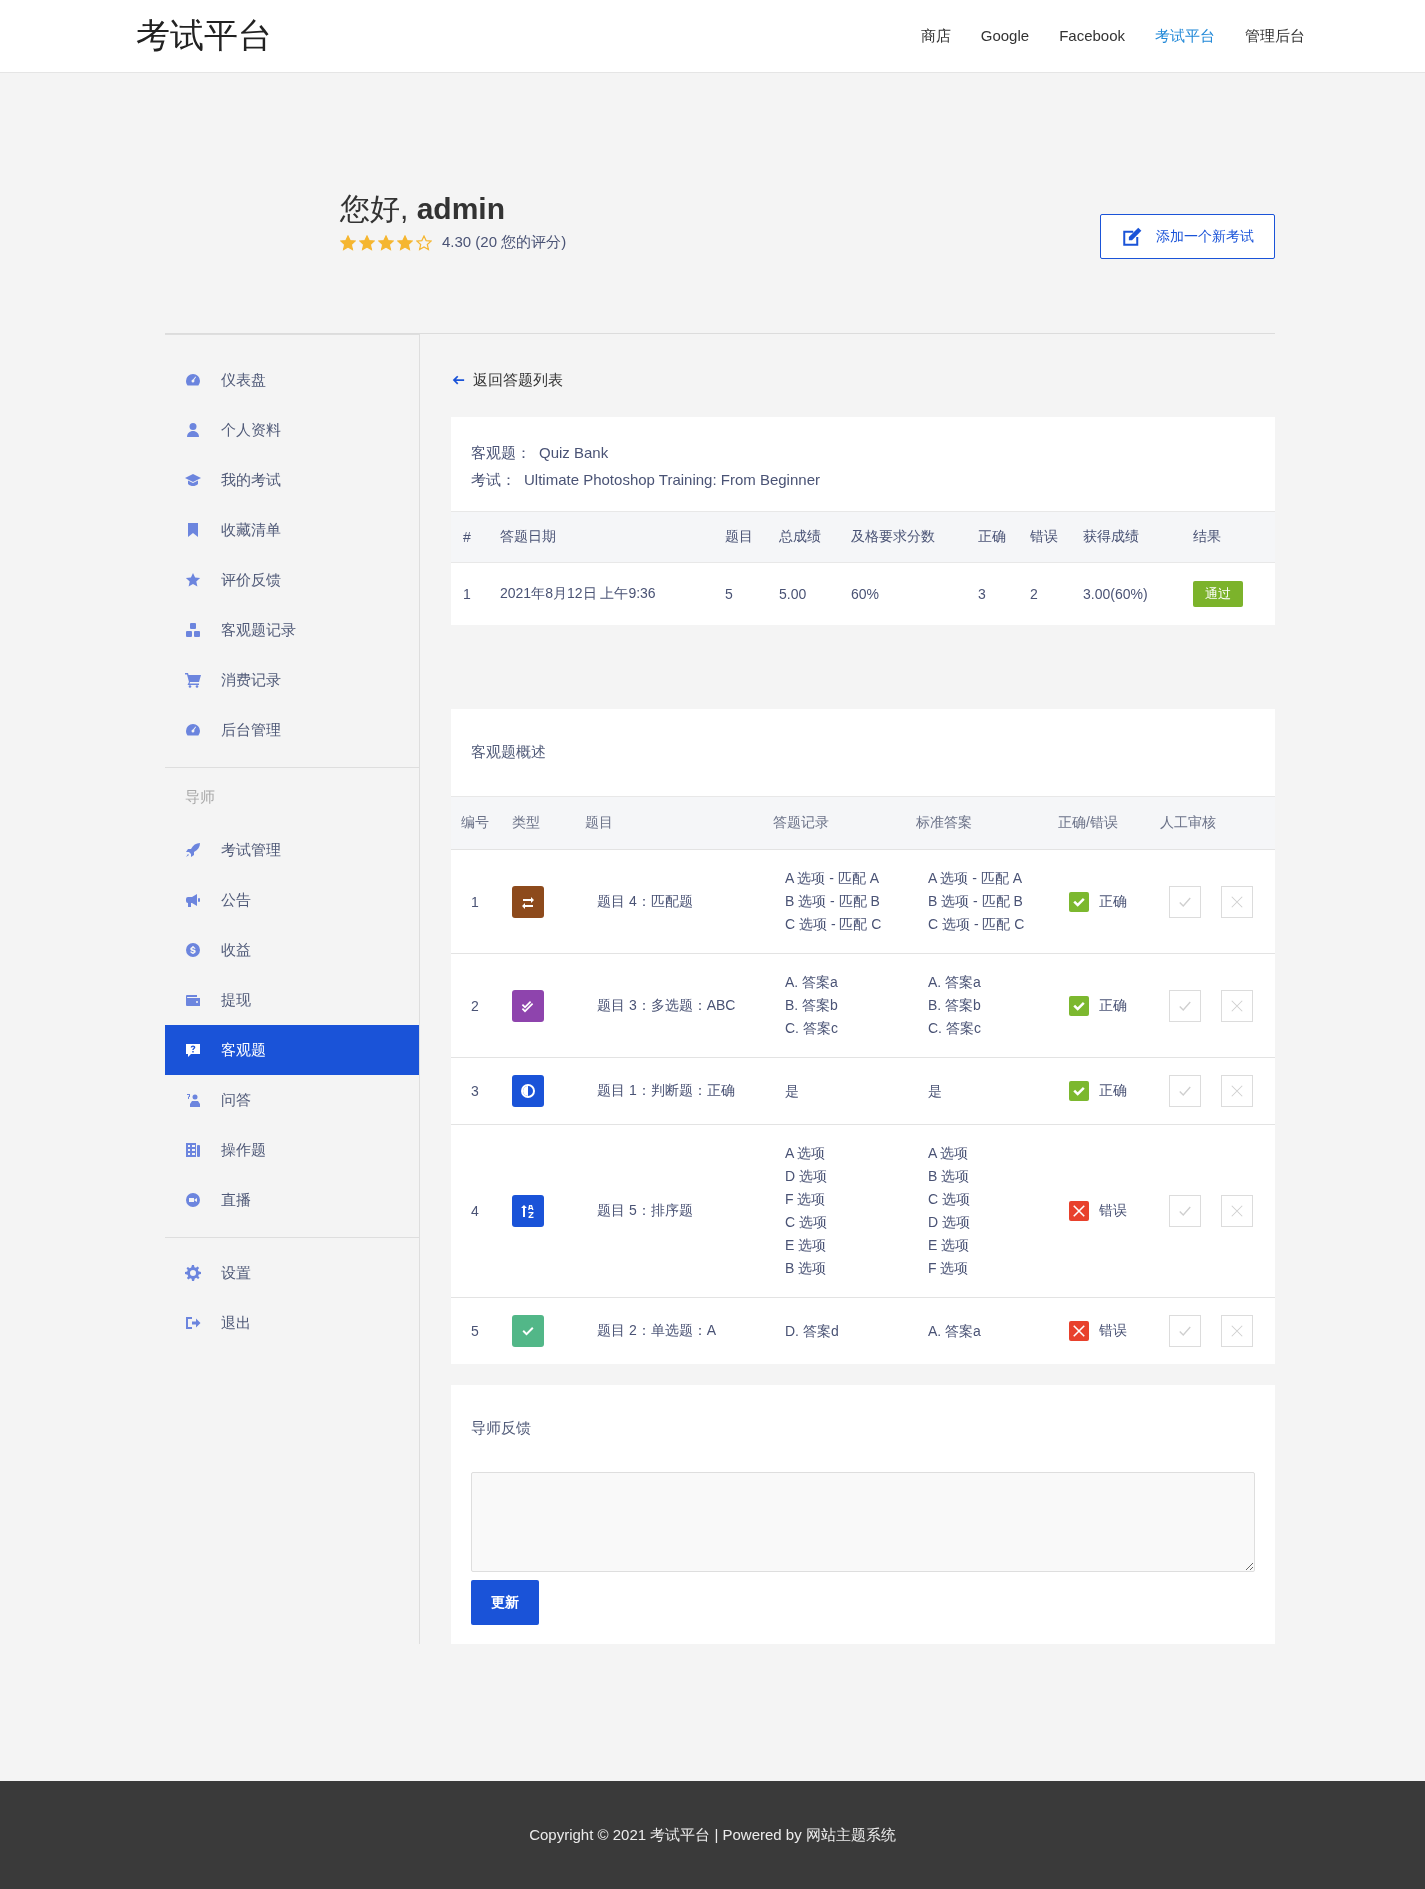 The width and height of the screenshot is (1425, 1889). What do you see at coordinates (507, 380) in the screenshot?
I see `back-link: 返回答题列表` at bounding box center [507, 380].